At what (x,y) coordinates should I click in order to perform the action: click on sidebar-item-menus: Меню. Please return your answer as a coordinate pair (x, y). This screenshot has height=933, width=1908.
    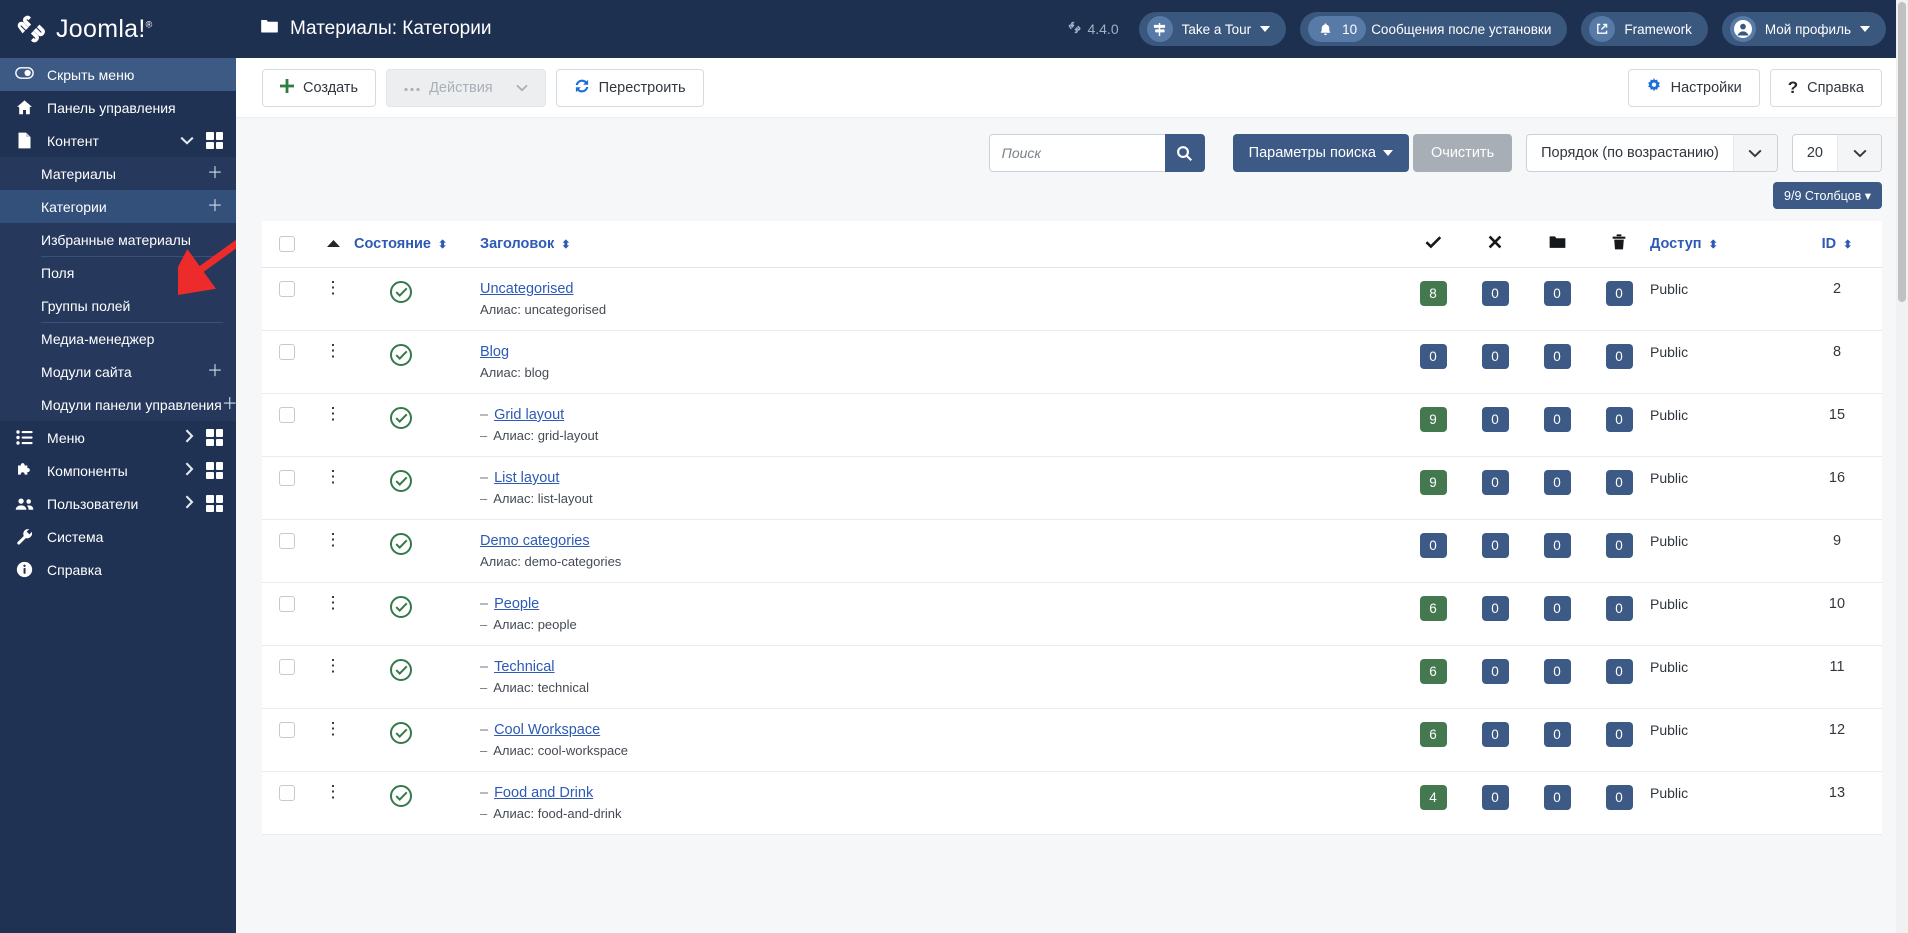
    Looking at the image, I should click on (118, 437).